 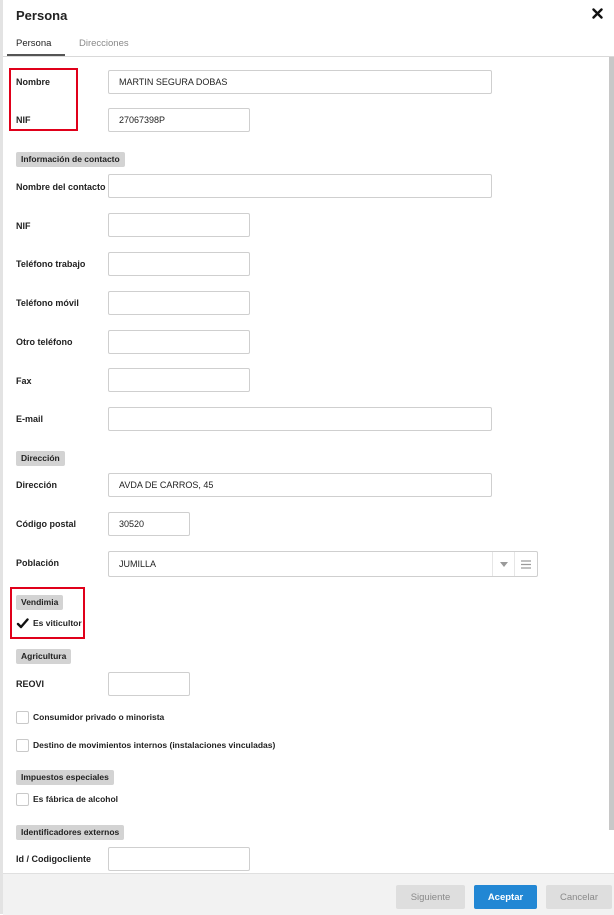 I want to click on telefono-movil-input, so click(x=179, y=303).